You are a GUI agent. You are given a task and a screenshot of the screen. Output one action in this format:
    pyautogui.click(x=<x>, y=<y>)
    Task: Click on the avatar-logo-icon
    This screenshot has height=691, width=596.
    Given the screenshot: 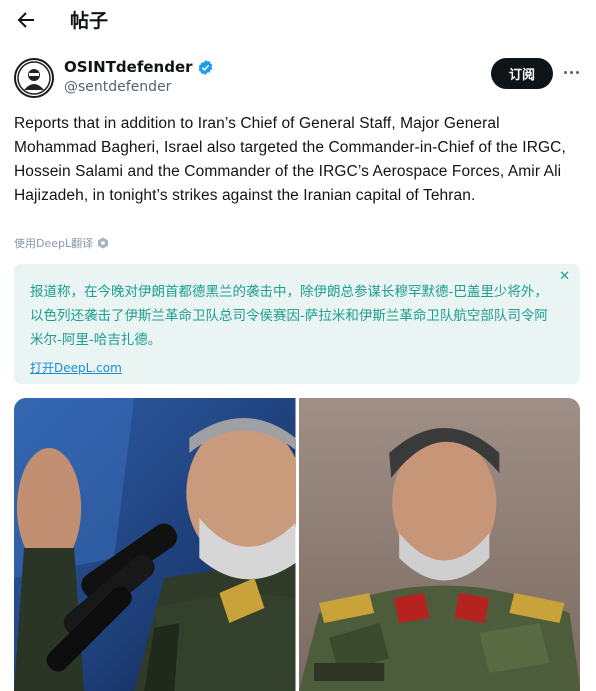 What is the action you would take?
    pyautogui.click(x=34, y=78)
    